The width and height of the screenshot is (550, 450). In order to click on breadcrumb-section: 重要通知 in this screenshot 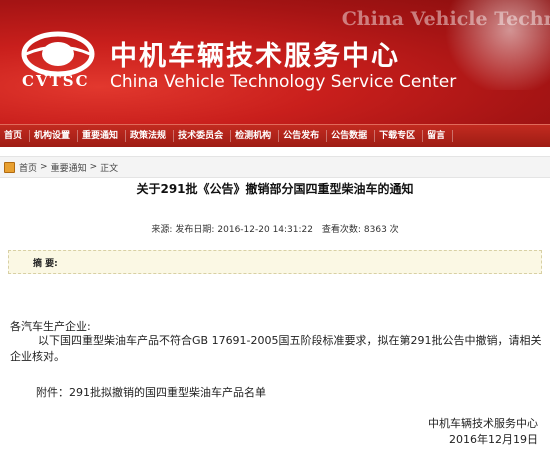, I will do `click(69, 167)`.